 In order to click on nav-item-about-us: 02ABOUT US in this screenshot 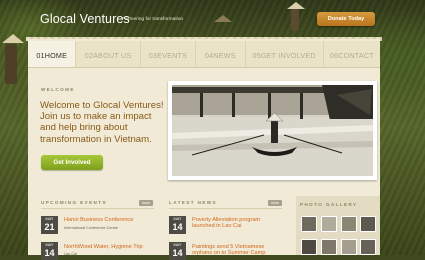, I will do `click(108, 54)`.